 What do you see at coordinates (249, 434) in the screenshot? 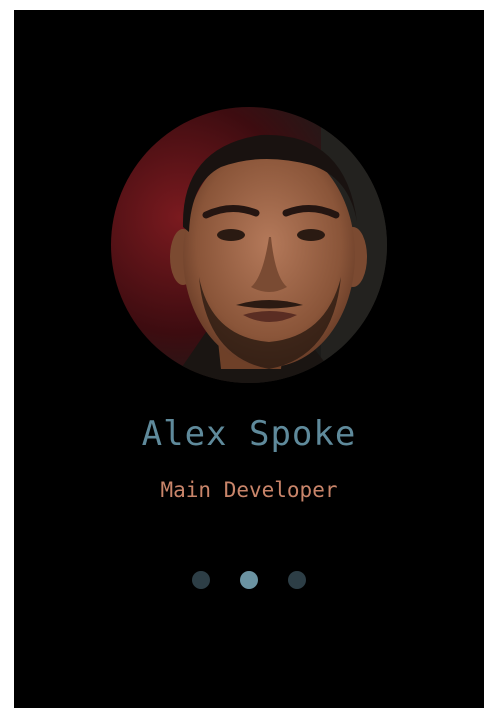
I see `profile-name: Alex Spoke` at bounding box center [249, 434].